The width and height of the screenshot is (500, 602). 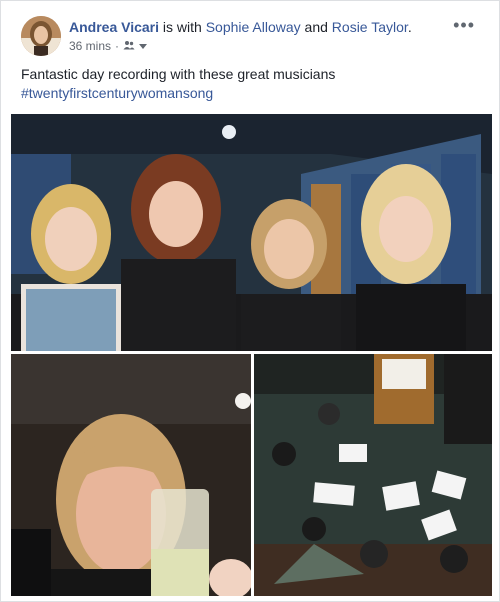 I want to click on with-text: is with, so click(x=182, y=27).